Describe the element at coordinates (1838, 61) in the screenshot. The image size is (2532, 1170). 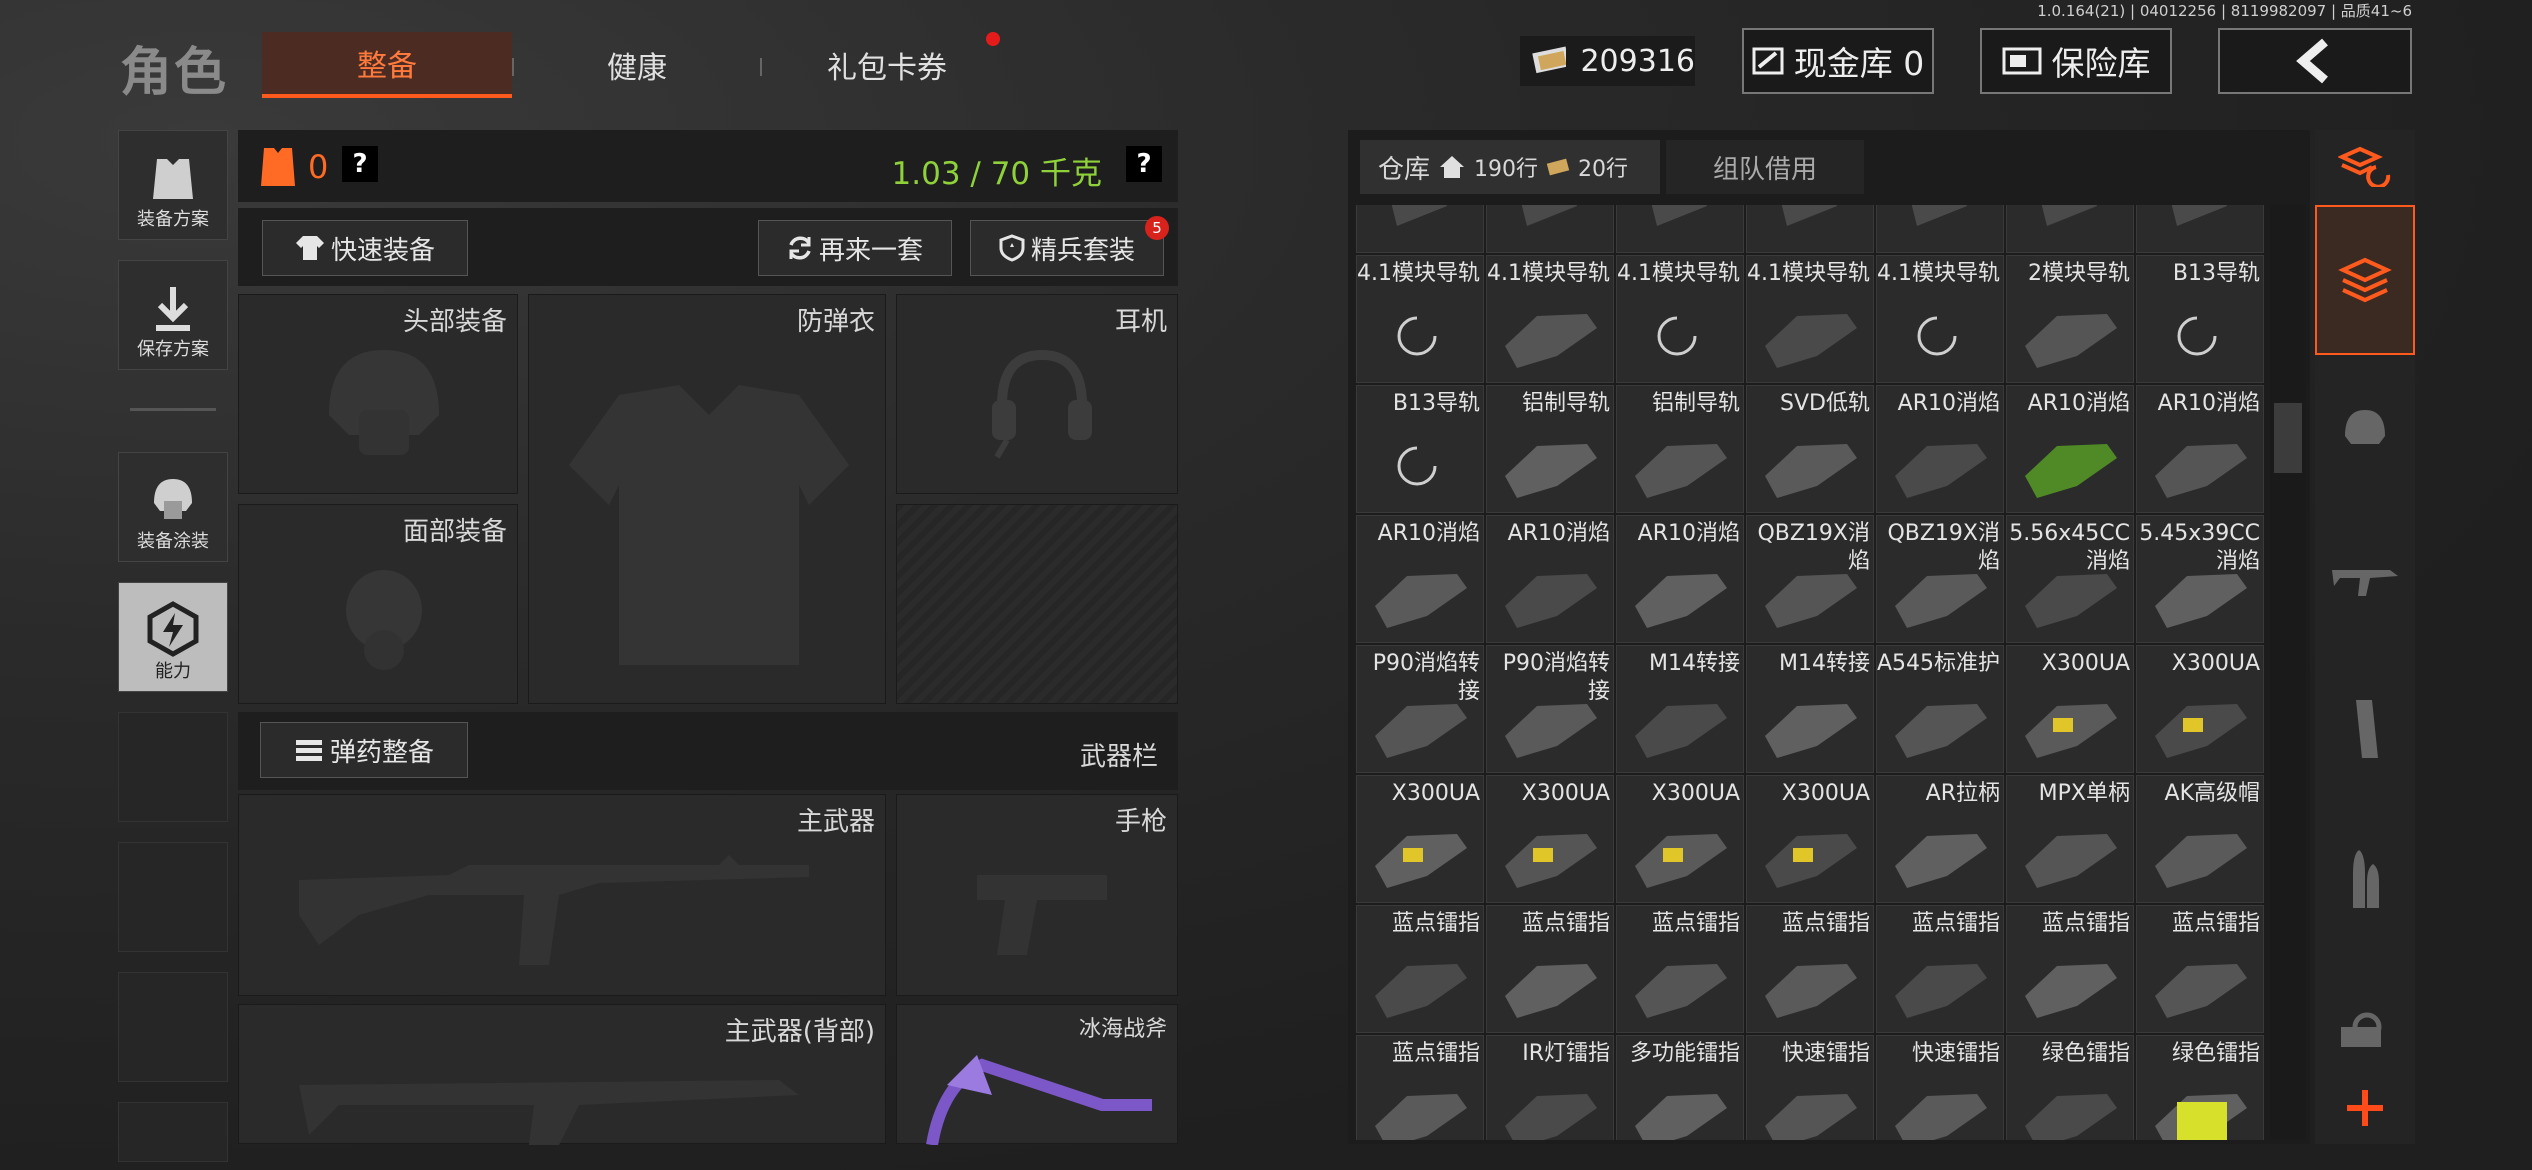
I see `cash-store-button: 现金库 0` at that location.